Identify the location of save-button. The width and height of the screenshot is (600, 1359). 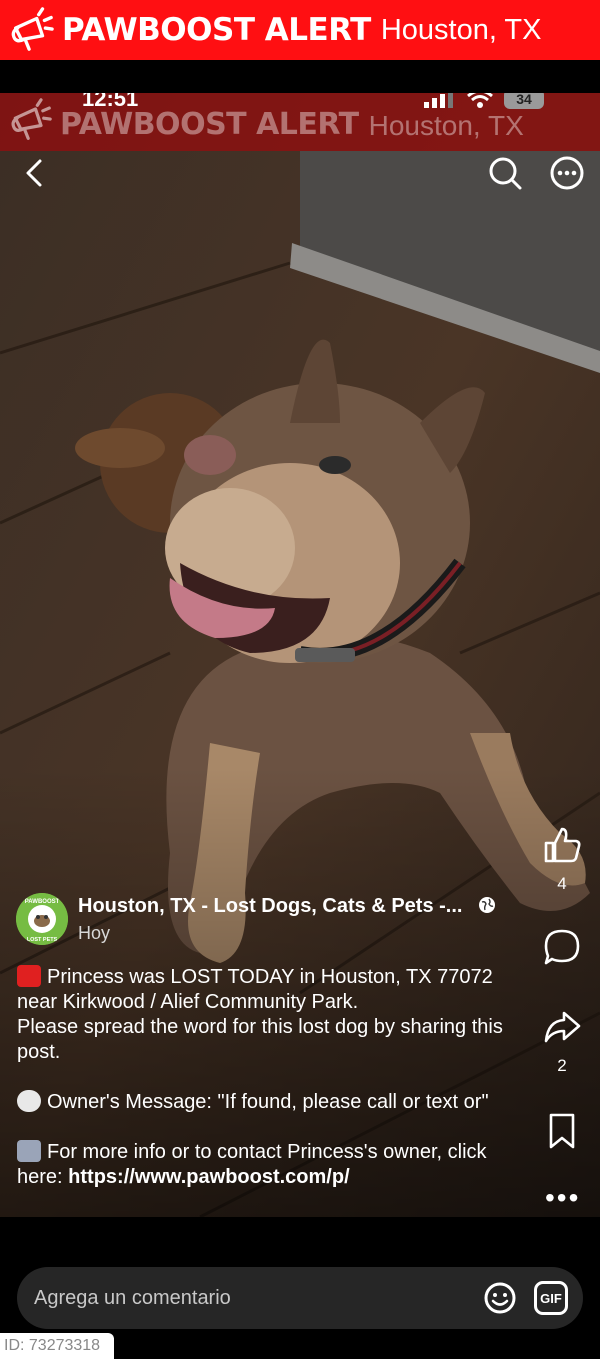
(562, 1133).